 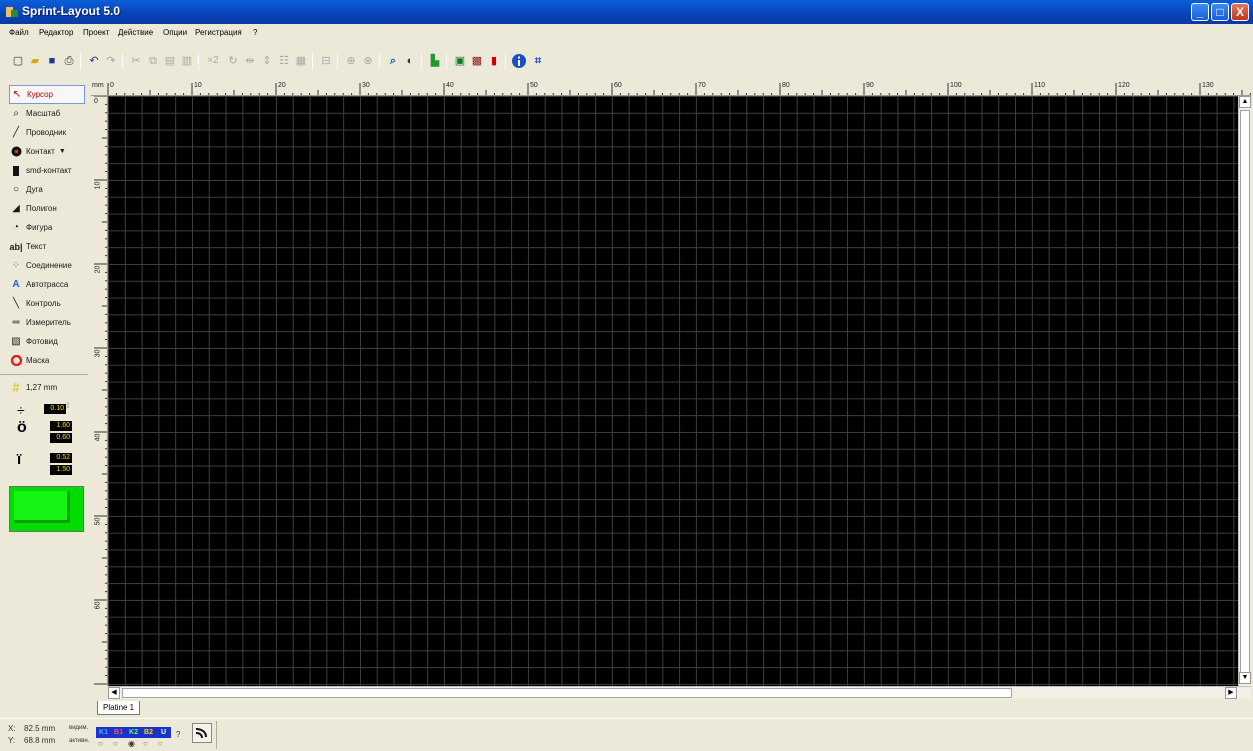 What do you see at coordinates (62, 151) in the screenshot?
I see `chevron-down-icon: ▼` at bounding box center [62, 151].